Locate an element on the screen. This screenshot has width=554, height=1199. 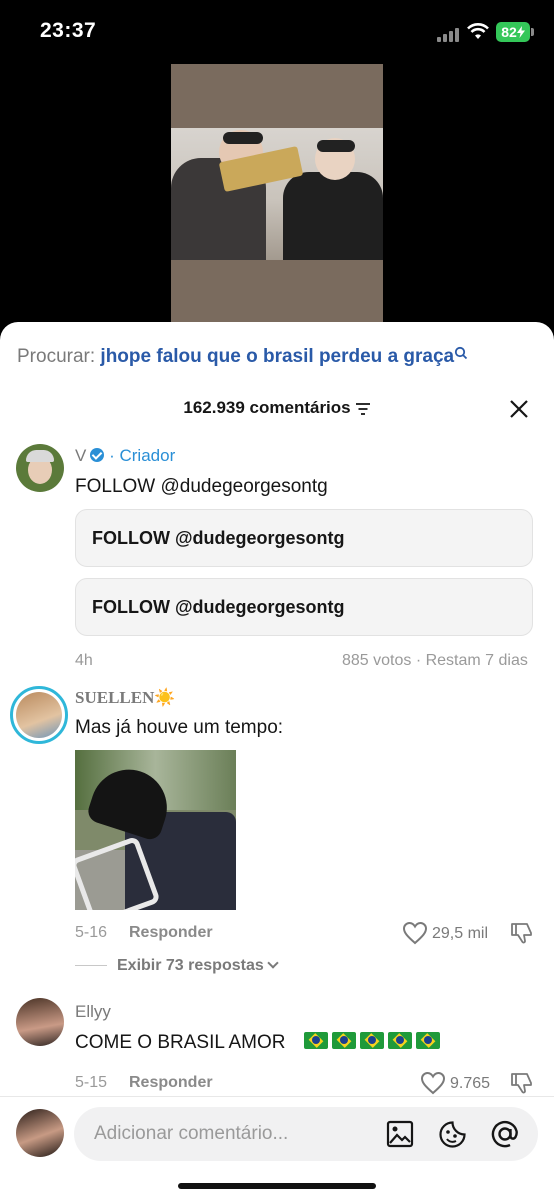
wifi-icon is located at coordinates (478, 31).